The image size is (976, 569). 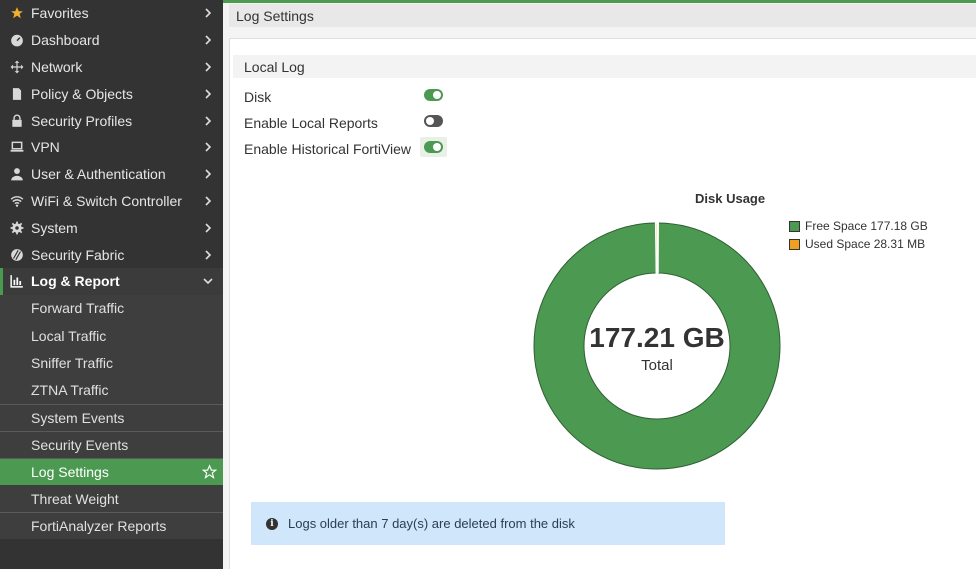 What do you see at coordinates (17, 255) in the screenshot?
I see `fabric-icon` at bounding box center [17, 255].